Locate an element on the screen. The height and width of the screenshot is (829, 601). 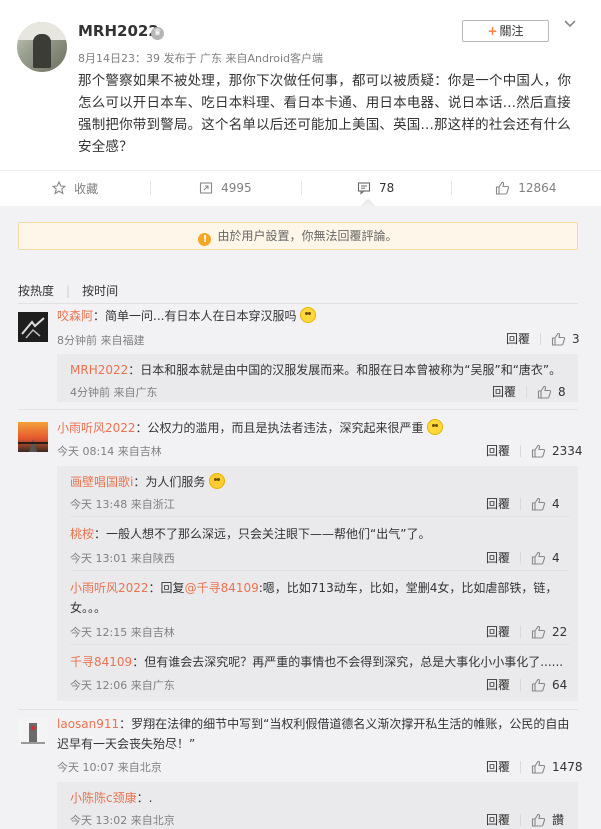
chevron-down-icon is located at coordinates (570, 24).